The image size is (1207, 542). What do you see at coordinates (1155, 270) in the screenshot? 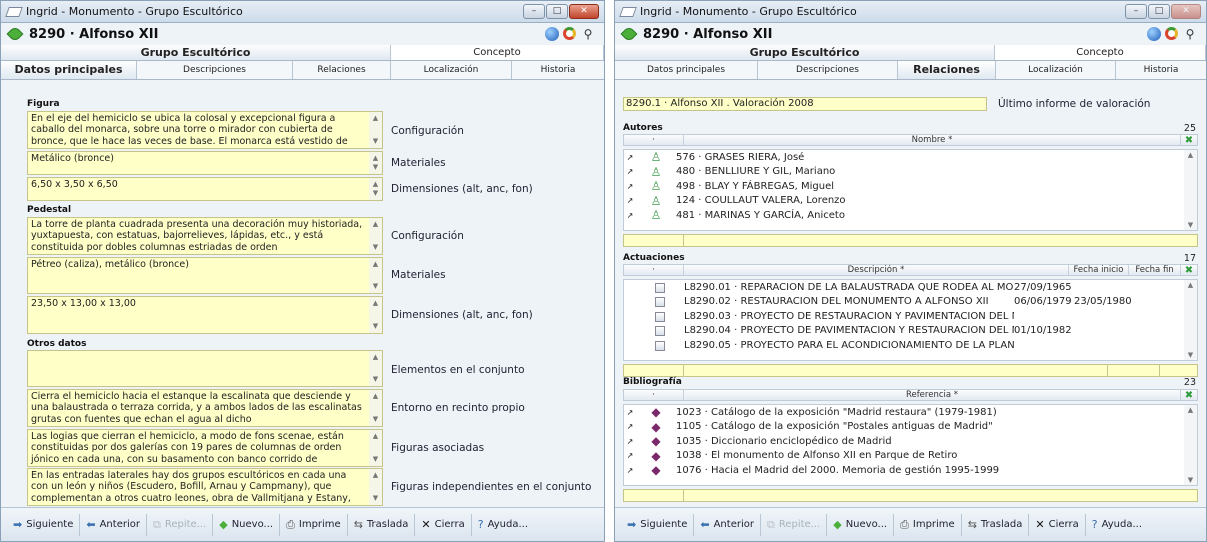
I see `column-fecha-fin: Fecha fin` at bounding box center [1155, 270].